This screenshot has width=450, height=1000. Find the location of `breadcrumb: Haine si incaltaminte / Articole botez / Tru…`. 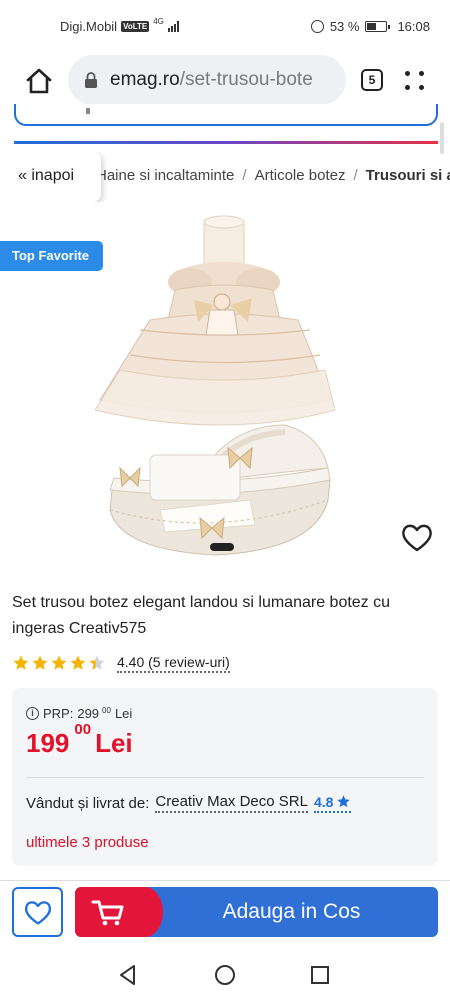

breadcrumb: Haine si incaltaminte / Articole botez / Tru… is located at coordinates (225, 177).